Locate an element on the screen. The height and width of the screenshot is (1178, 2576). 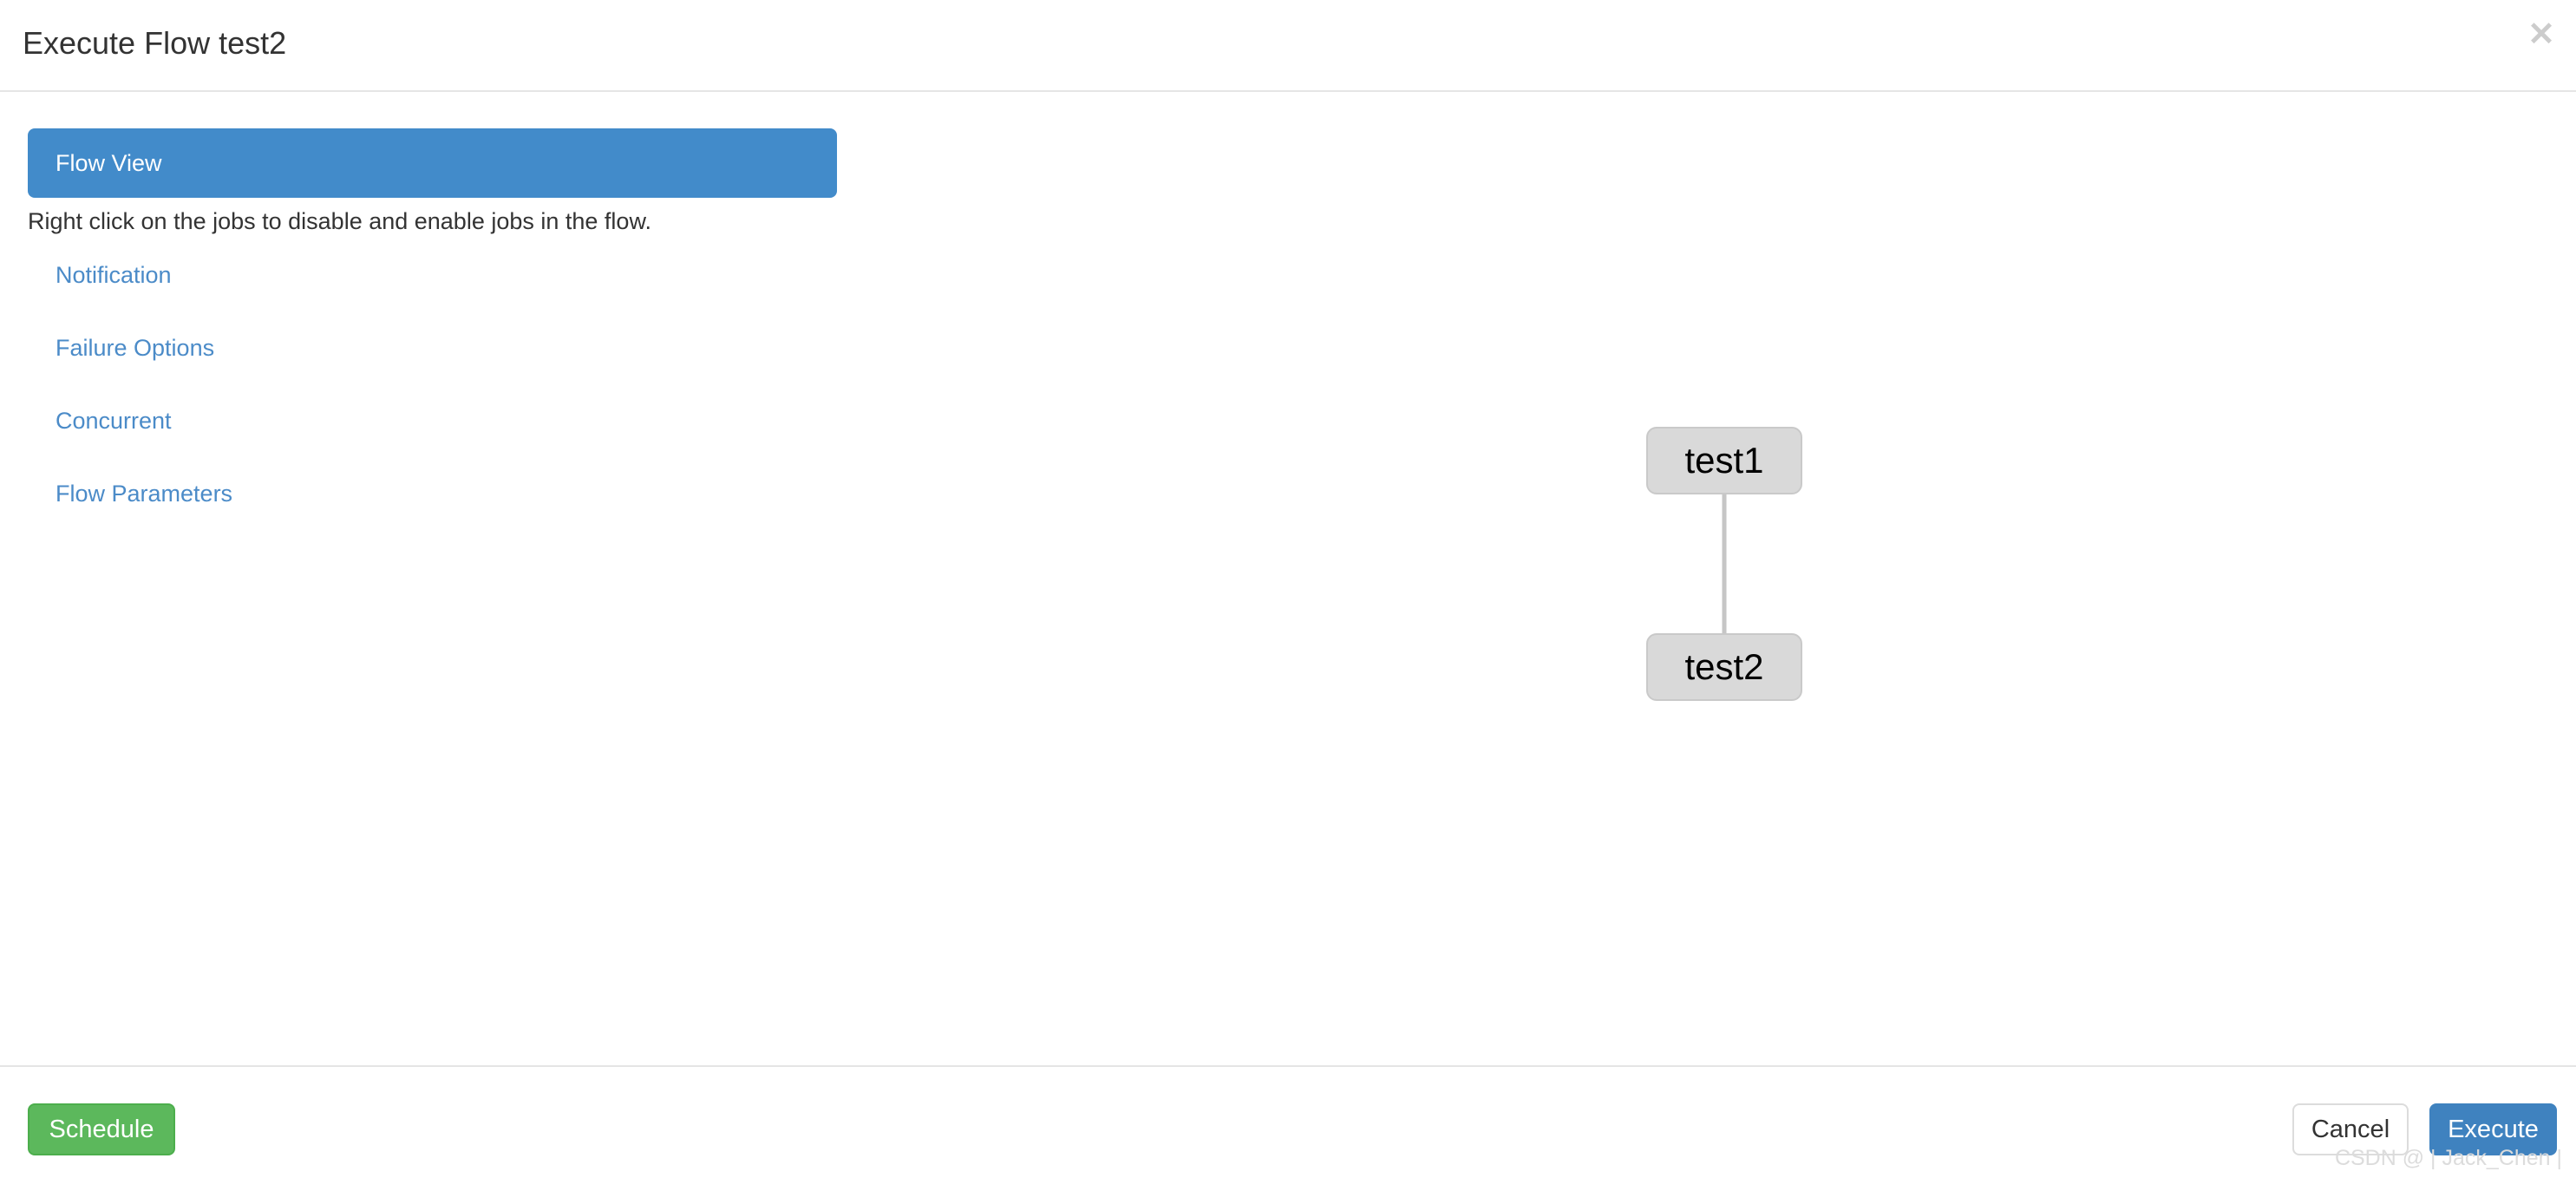
sidebar-item-notification: Notification is located at coordinates (432, 298).